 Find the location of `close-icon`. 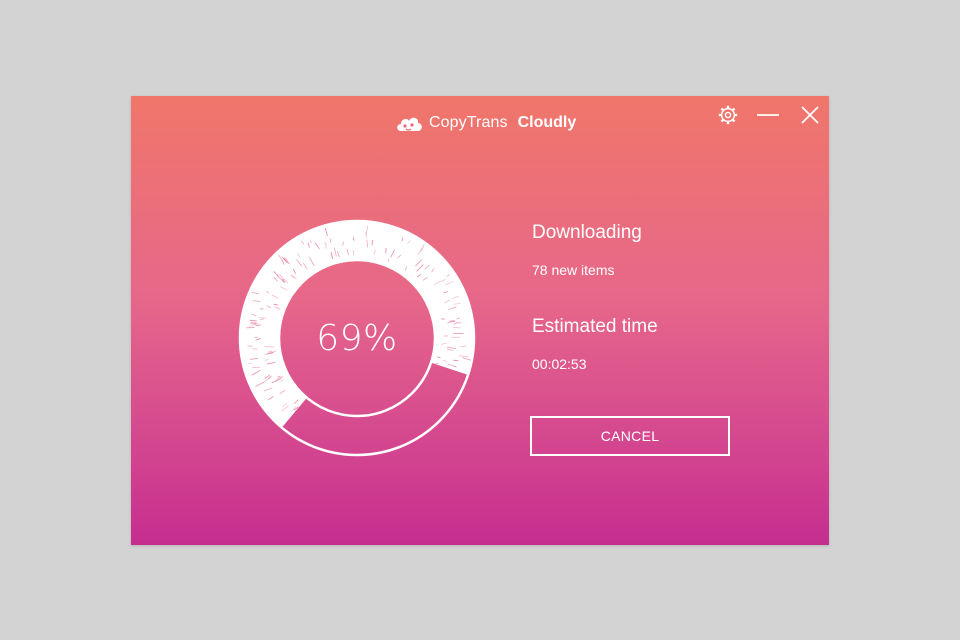

close-icon is located at coordinates (810, 115).